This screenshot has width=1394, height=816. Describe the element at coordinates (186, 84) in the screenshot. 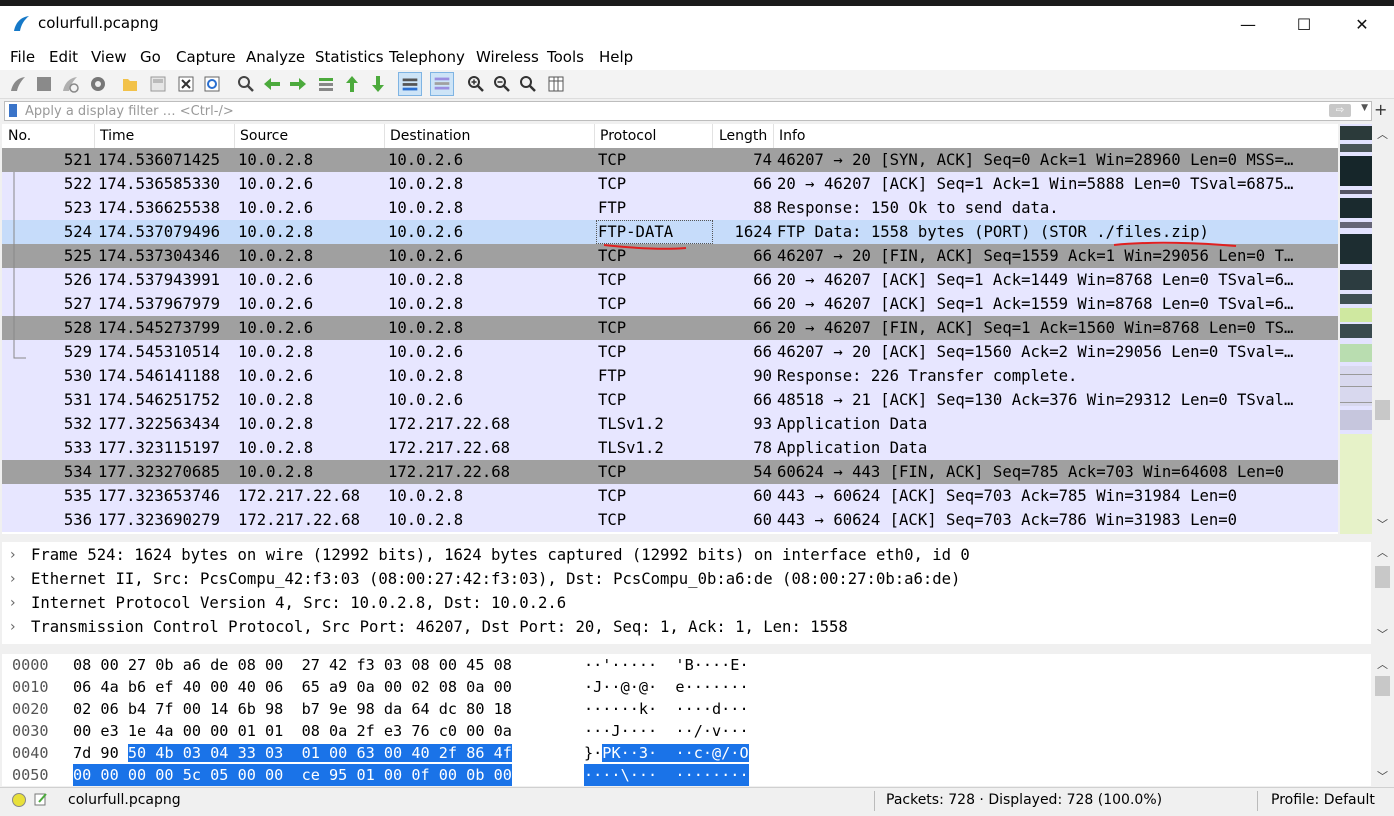

I see `close-file-icon` at that location.